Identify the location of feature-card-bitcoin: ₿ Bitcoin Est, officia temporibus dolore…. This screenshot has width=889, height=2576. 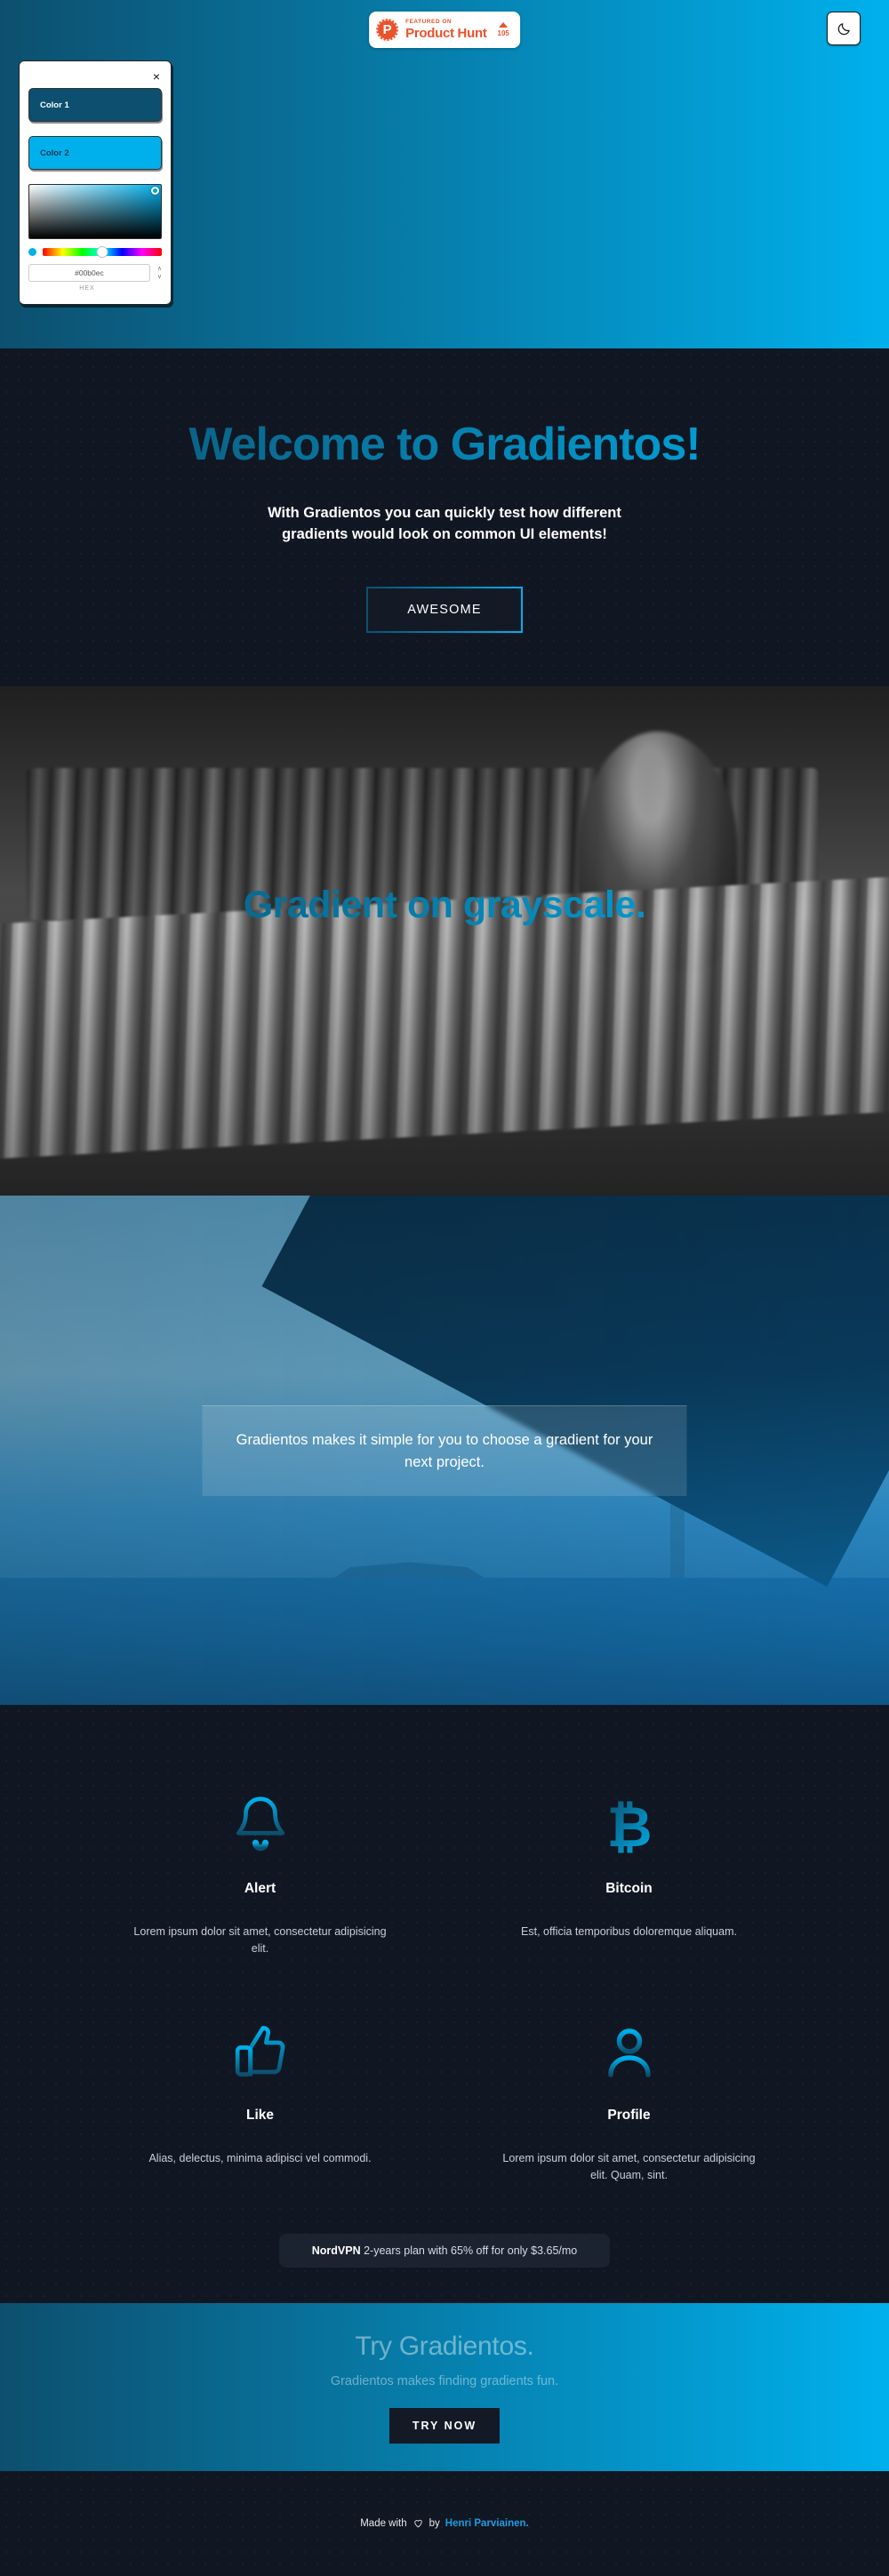
(628, 1882).